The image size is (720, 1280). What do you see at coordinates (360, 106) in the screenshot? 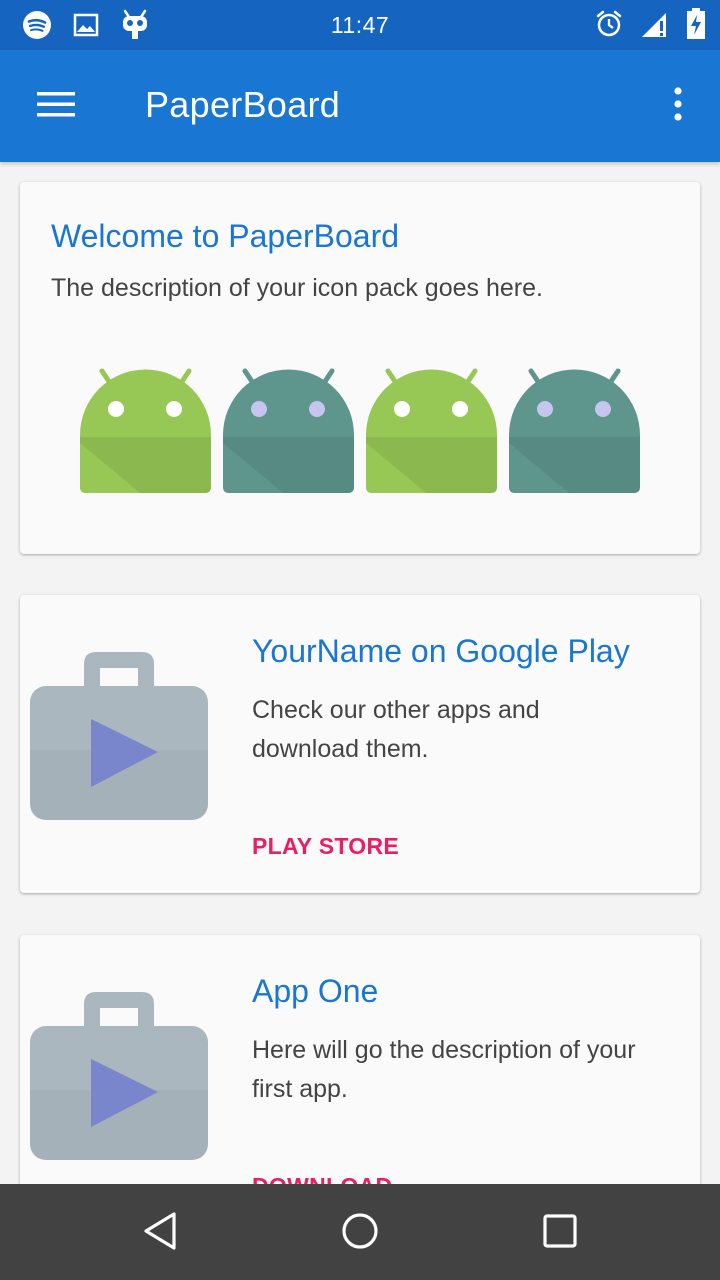
I see `app-bar: PaperBoard` at bounding box center [360, 106].